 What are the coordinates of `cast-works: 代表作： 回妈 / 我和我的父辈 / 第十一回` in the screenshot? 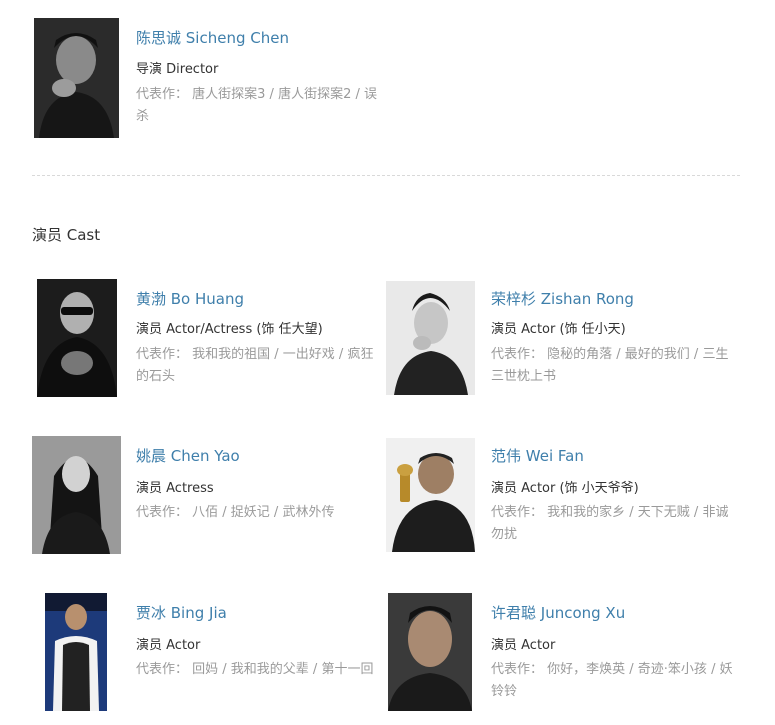 It's located at (258, 670).